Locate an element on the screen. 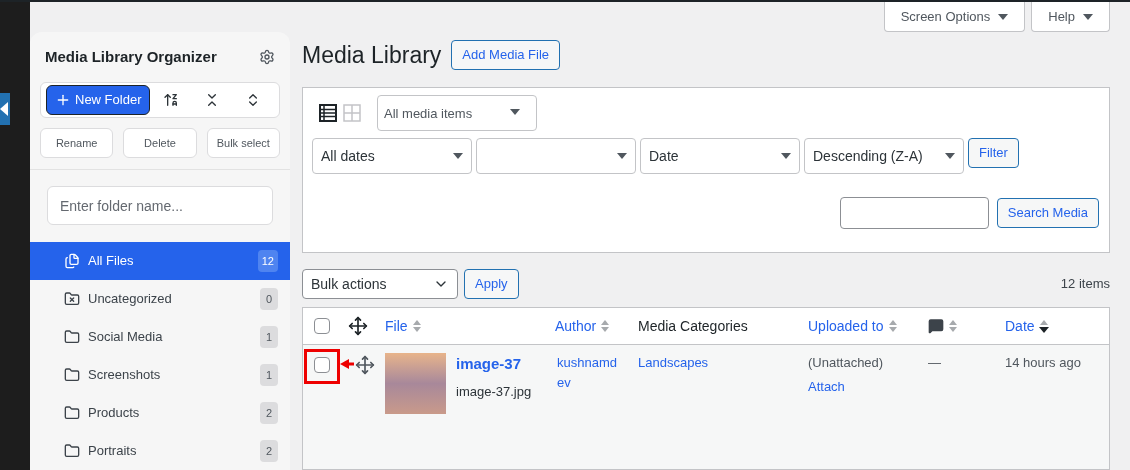 The height and width of the screenshot is (470, 1130). folder-count: 12 is located at coordinates (267, 261).